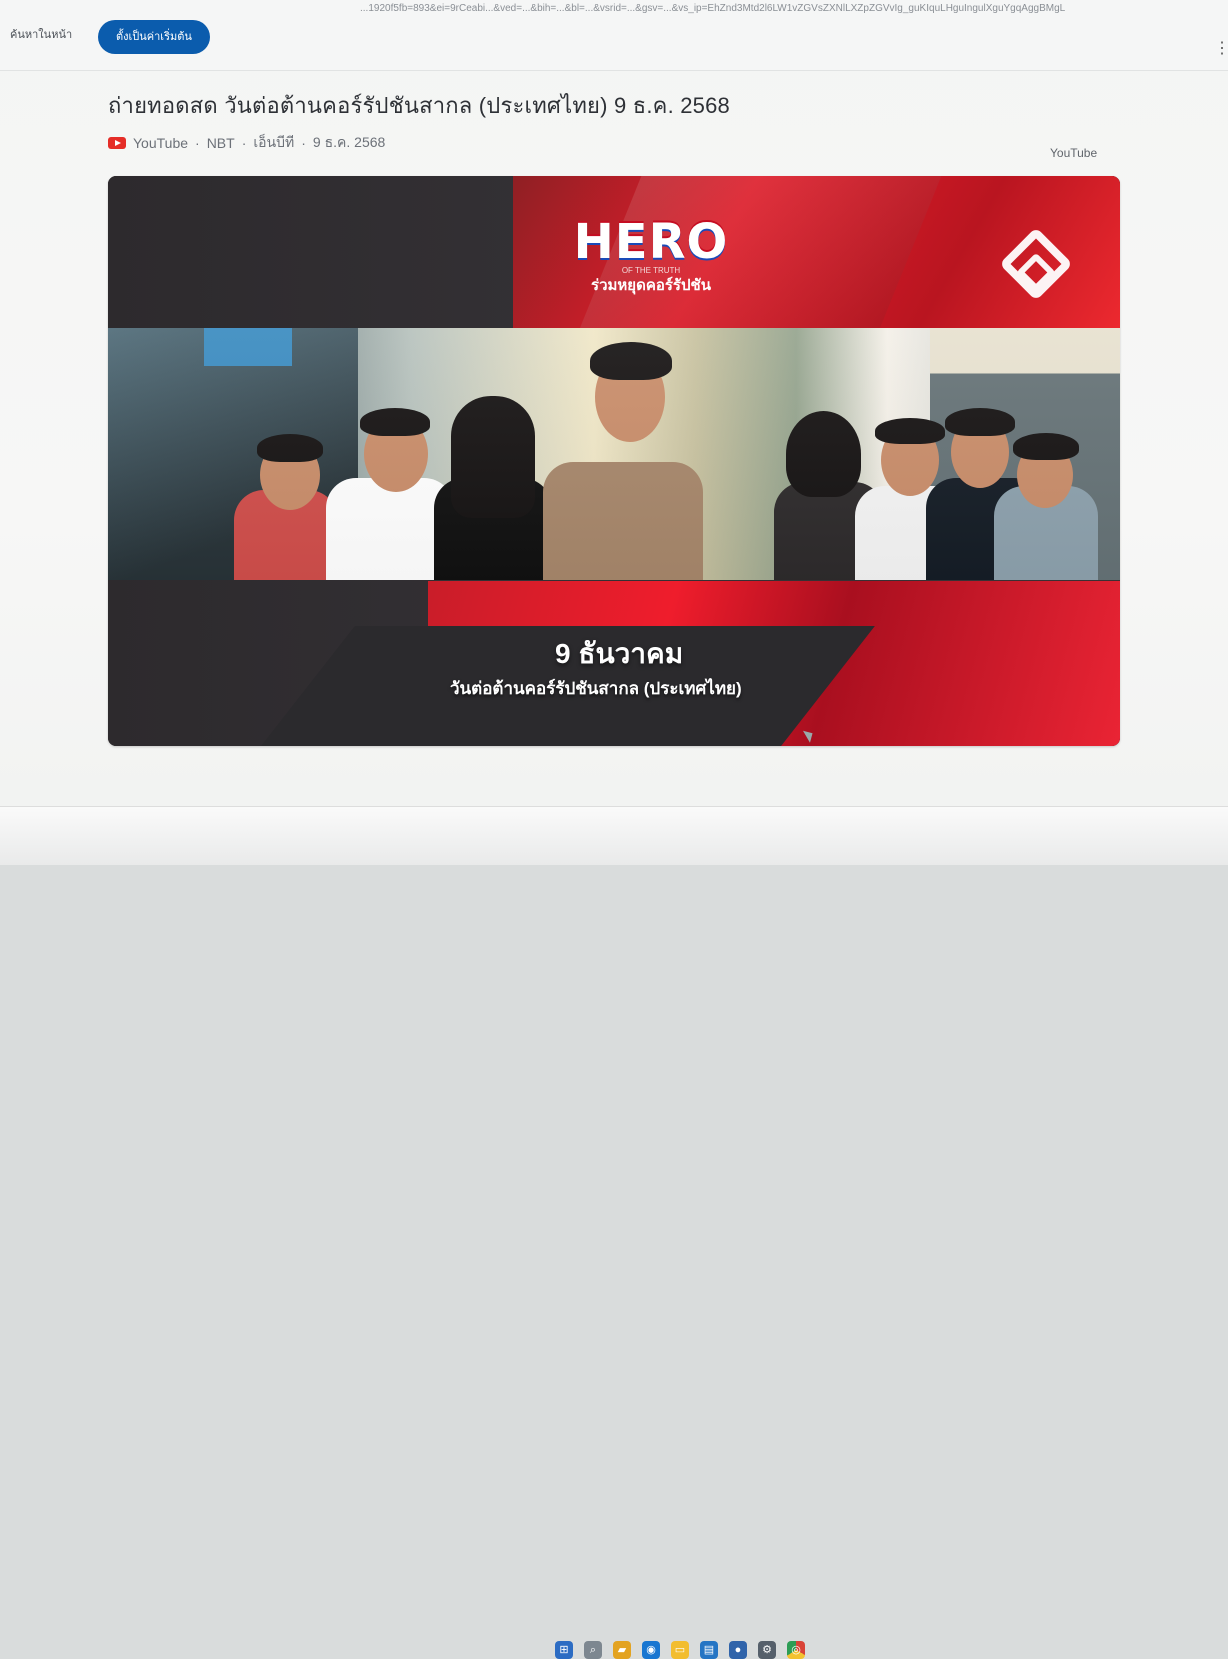 This screenshot has width=1228, height=1659. Describe the element at coordinates (767, 1650) in the screenshot. I see `settings-icon: ⚙` at that location.